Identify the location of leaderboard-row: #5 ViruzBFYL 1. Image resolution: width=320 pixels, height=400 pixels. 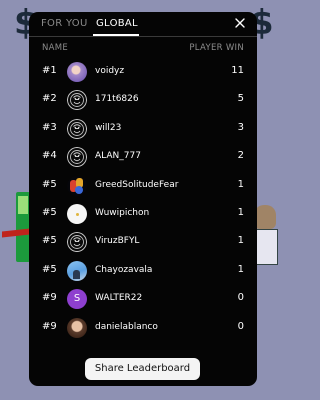
(143, 242).